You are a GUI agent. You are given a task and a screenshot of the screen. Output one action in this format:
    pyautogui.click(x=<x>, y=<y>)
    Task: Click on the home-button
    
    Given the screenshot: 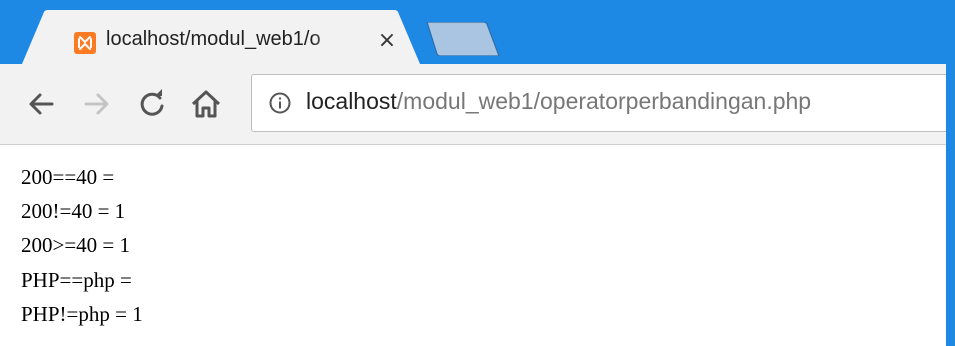 What is the action you would take?
    pyautogui.click(x=206, y=104)
    